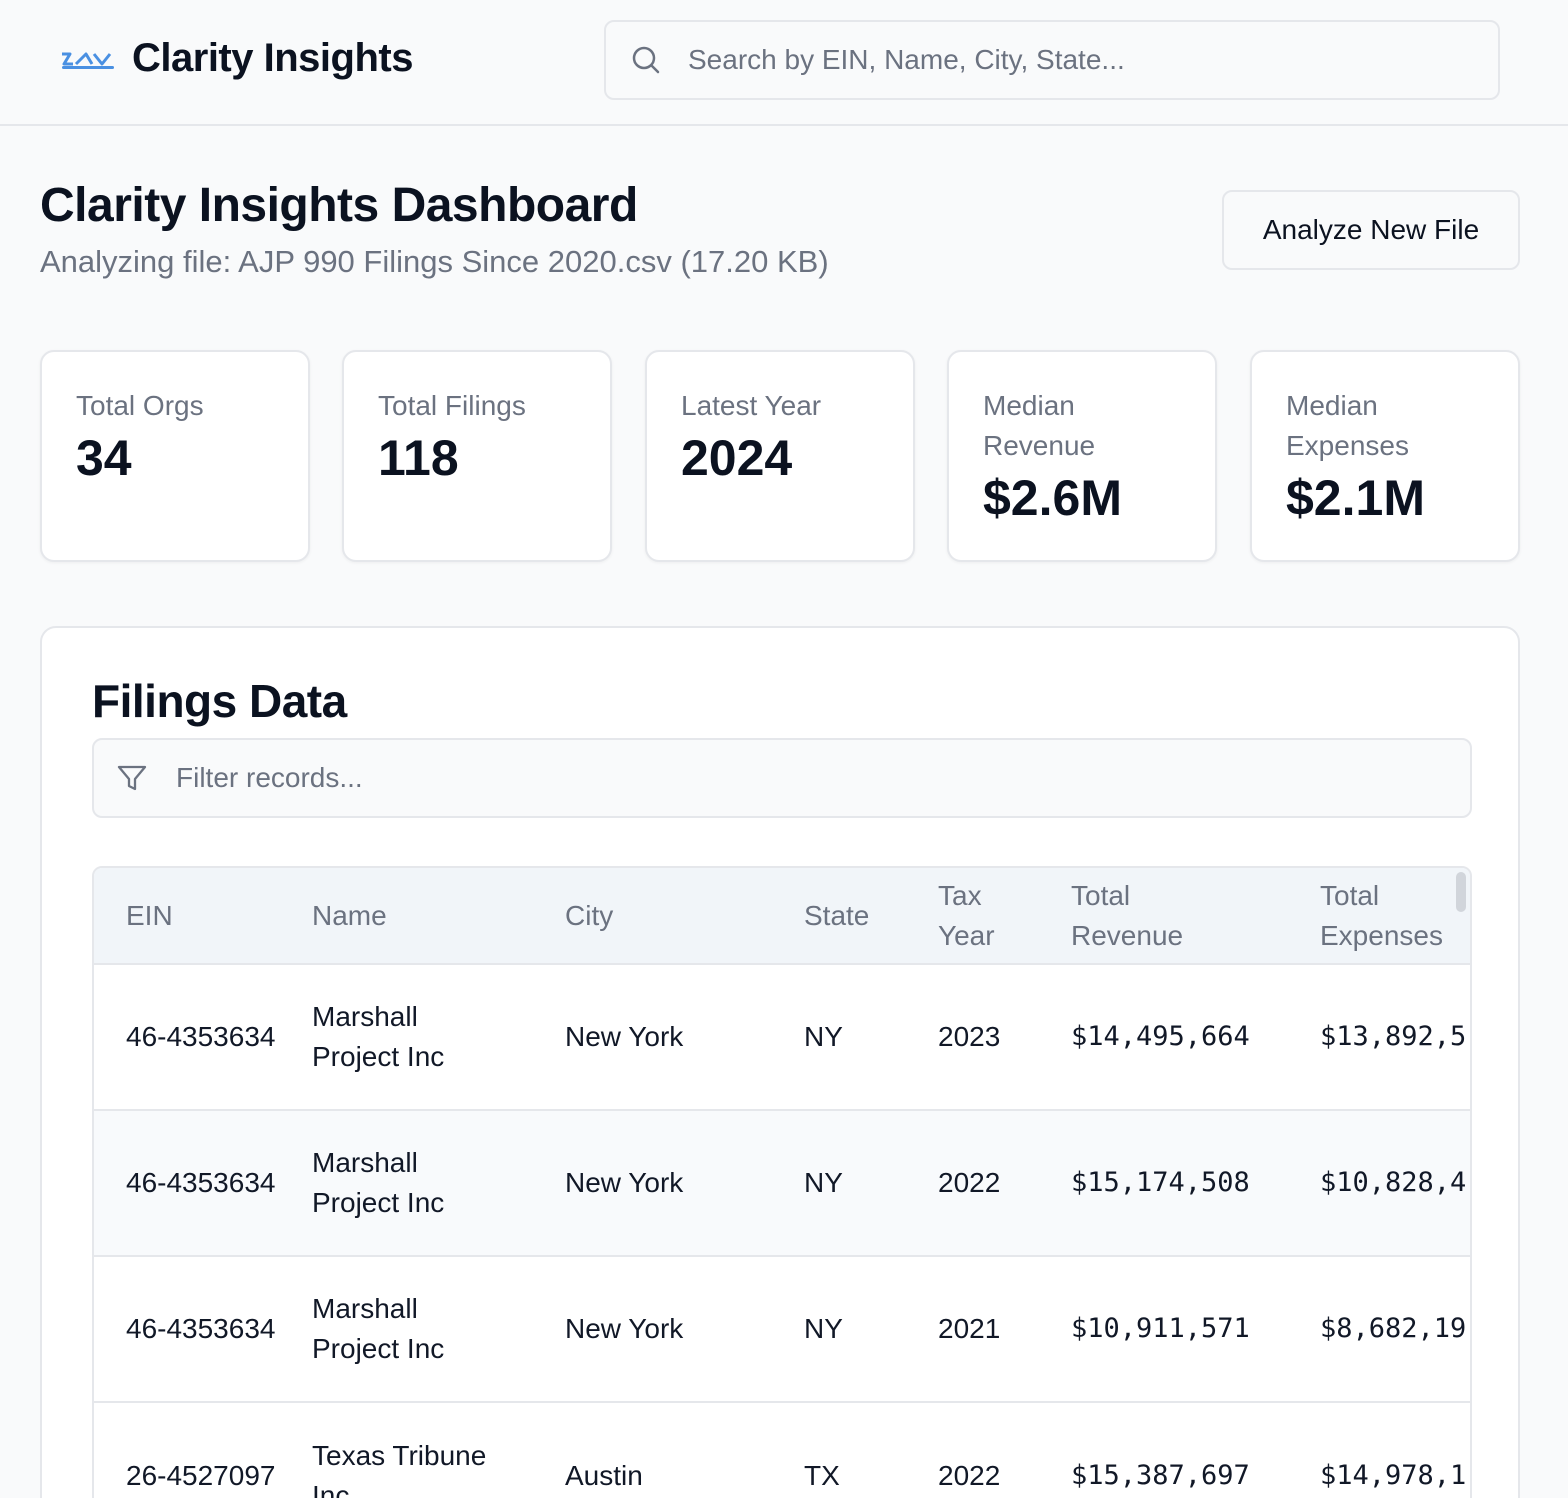 Image resolution: width=1568 pixels, height=1498 pixels. Describe the element at coordinates (1163, 916) in the screenshot. I see `column-header-total-revenue: Total Revenue` at that location.